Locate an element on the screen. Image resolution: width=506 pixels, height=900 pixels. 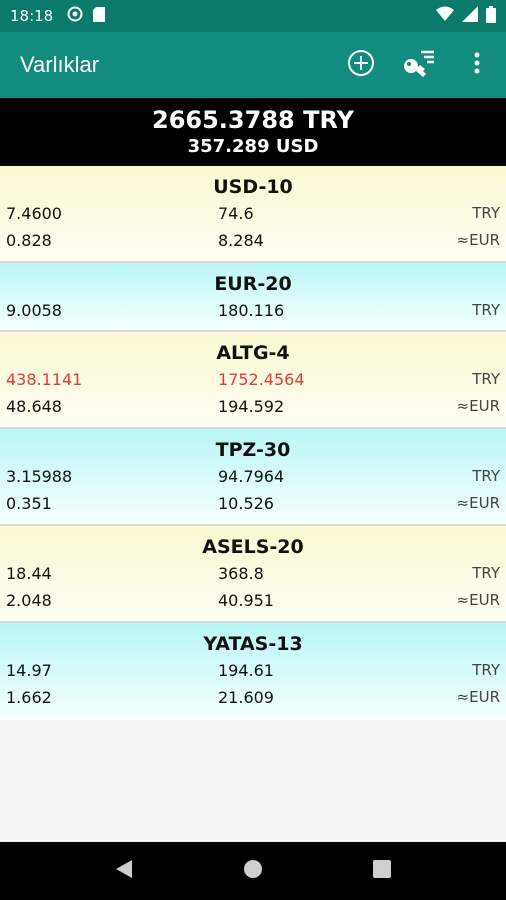
unit-price: 14.97 is located at coordinates (29, 670).